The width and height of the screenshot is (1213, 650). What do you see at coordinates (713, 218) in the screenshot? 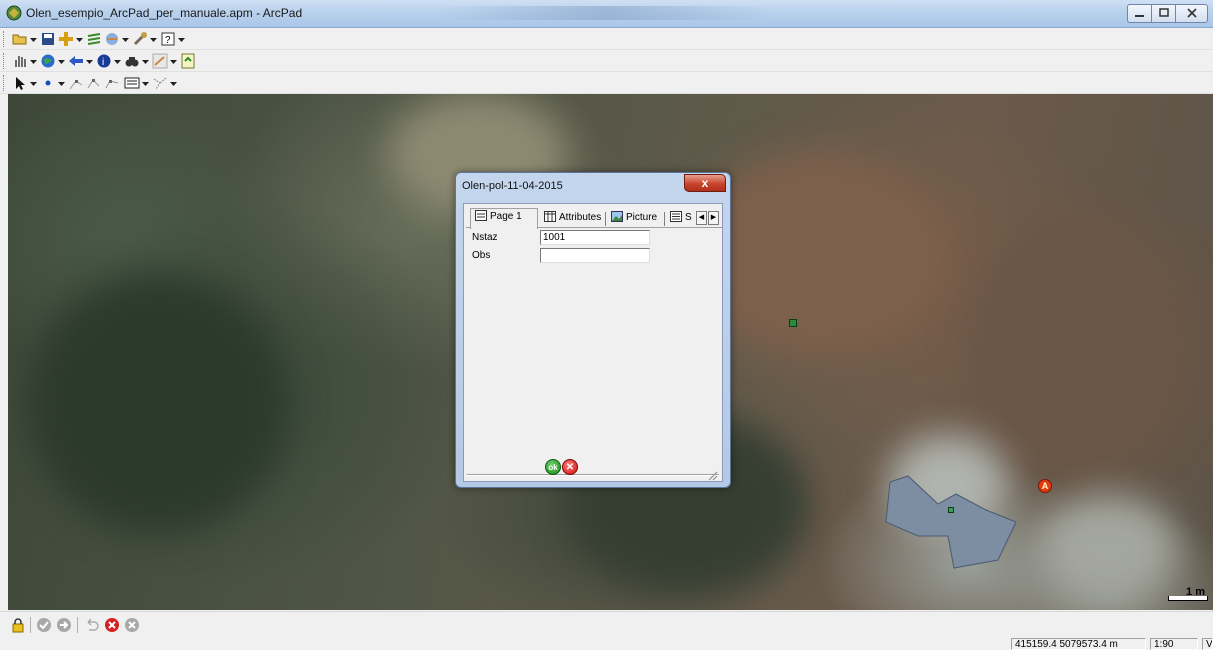
I see `tab-scroll-right-button: ▶` at bounding box center [713, 218].